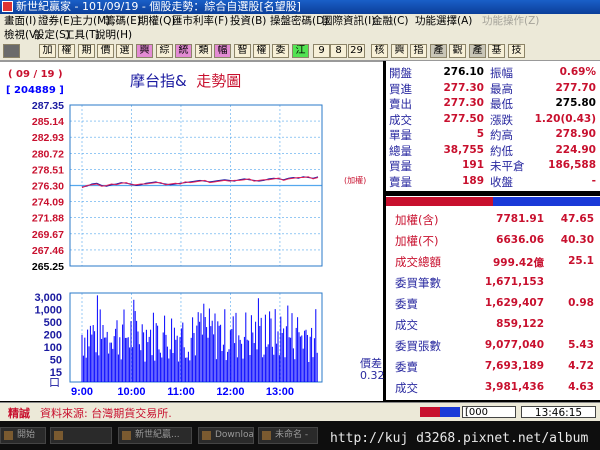  What do you see at coordinates (418, 262) in the screenshot?
I see `stat-label: 成交總額` at bounding box center [418, 262].